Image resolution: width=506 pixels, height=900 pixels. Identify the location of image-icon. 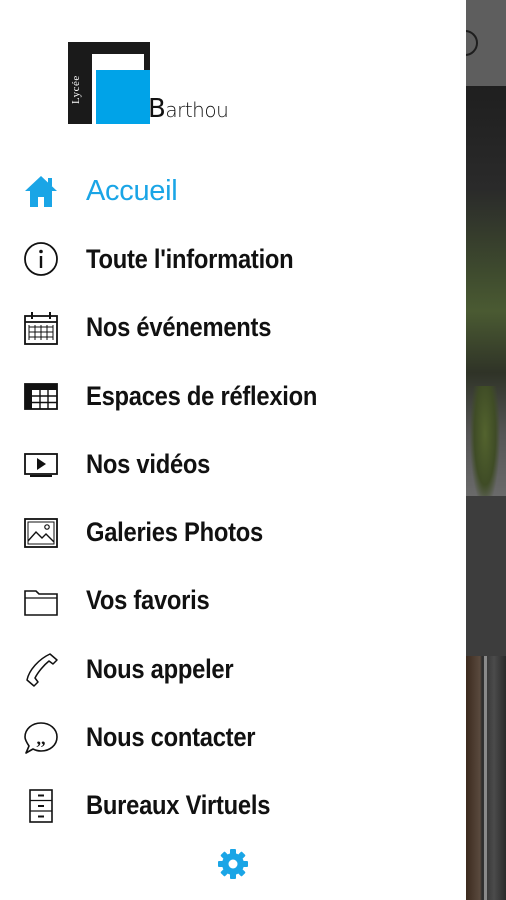
(41, 533).